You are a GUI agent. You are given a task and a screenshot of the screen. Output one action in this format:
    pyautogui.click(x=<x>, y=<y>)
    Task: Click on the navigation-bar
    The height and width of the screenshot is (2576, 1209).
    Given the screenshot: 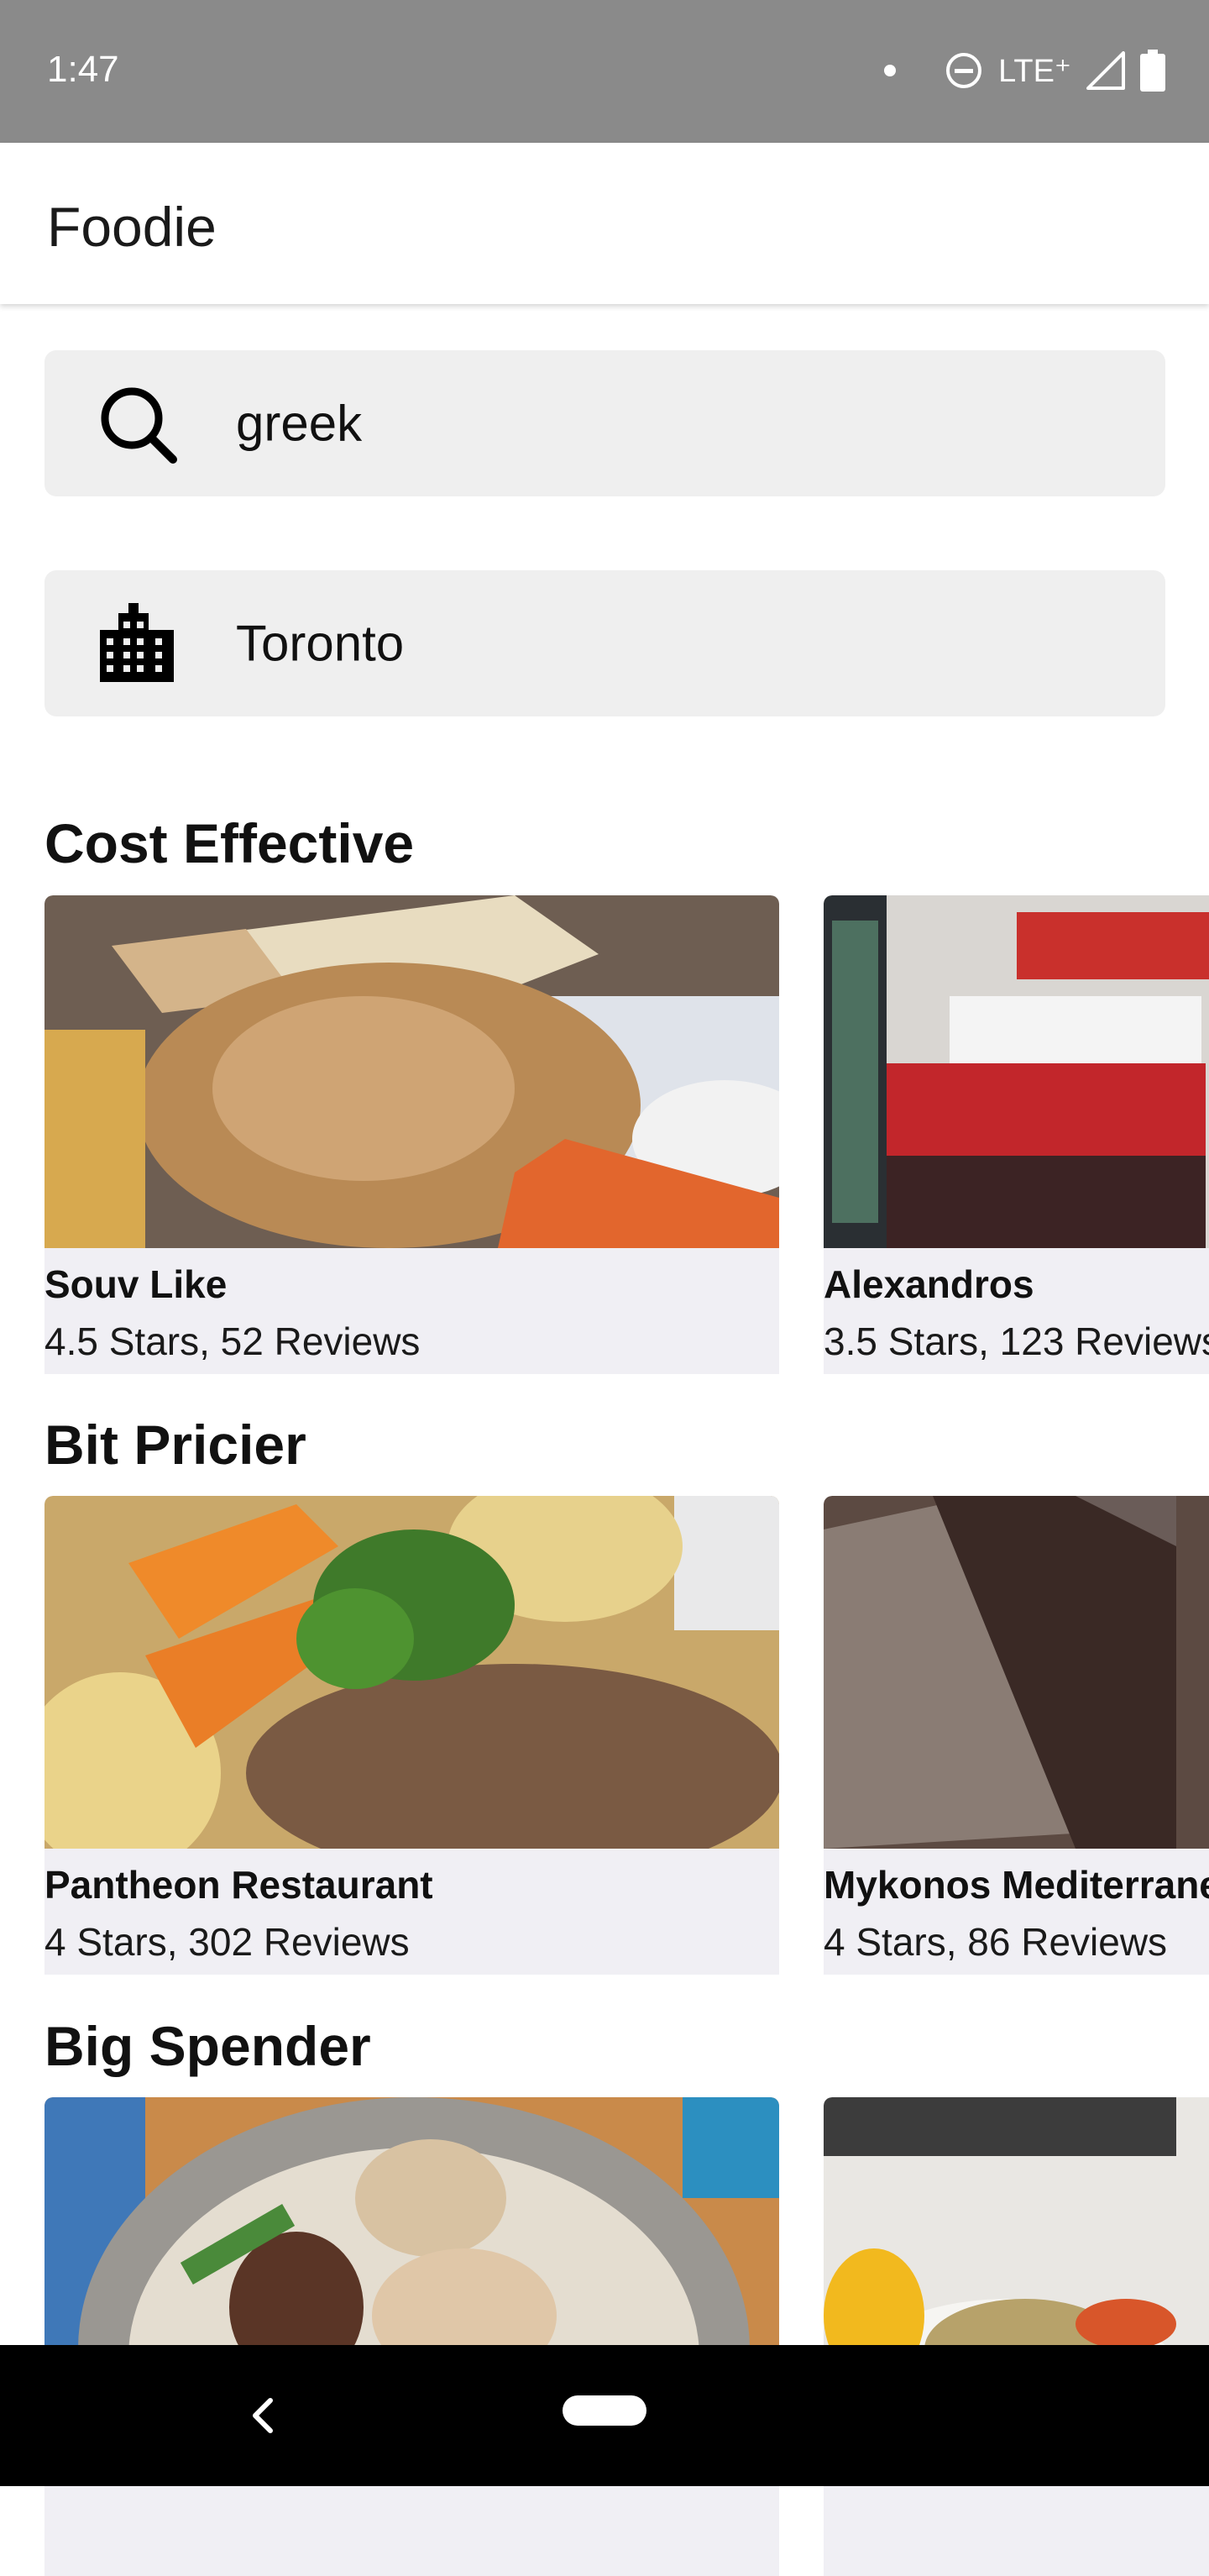 What is the action you would take?
    pyautogui.click(x=604, y=2415)
    